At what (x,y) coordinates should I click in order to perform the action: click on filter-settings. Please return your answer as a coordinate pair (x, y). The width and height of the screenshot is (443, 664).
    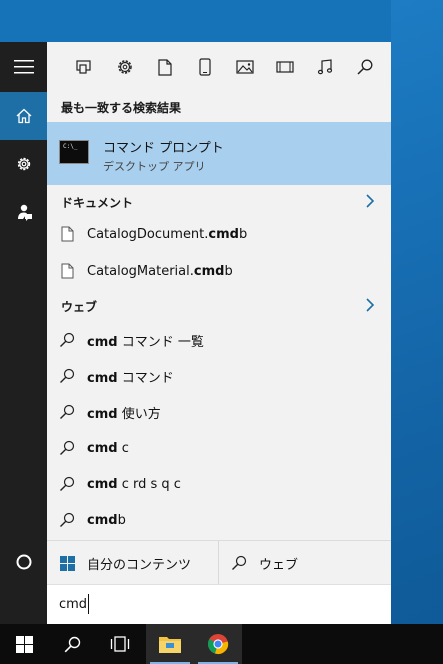
    Looking at the image, I should click on (125, 67).